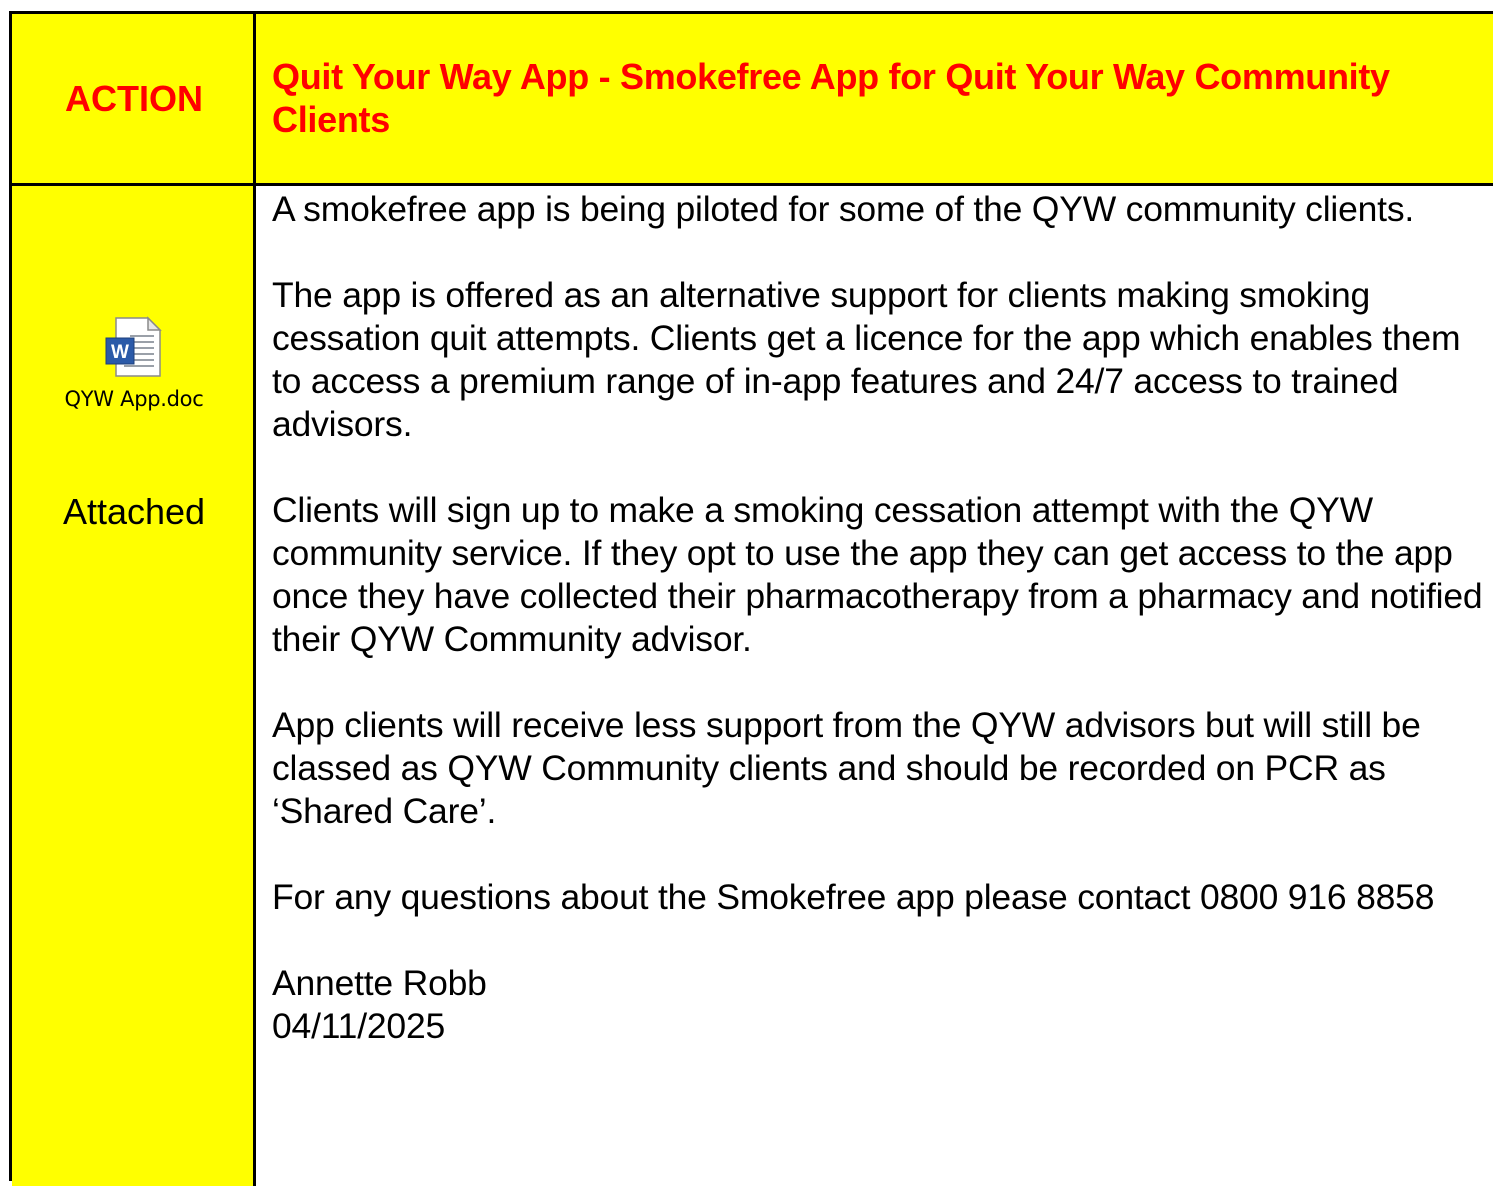  I want to click on notice-date: 04/11/2025, so click(359, 1026).